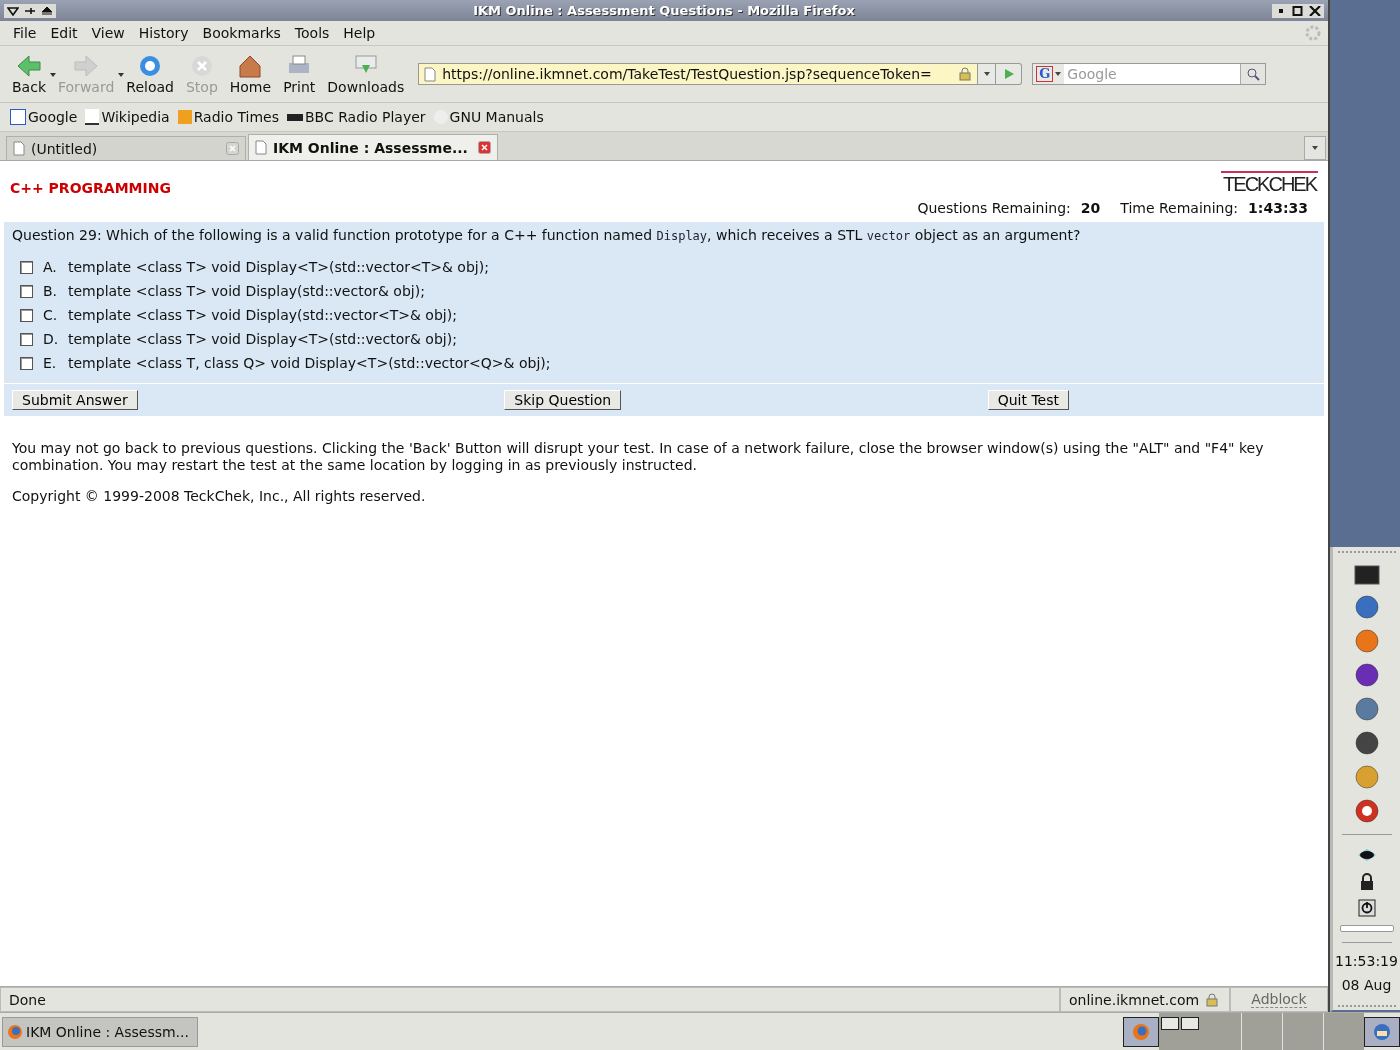 The image size is (1400, 1050). Describe the element at coordinates (163, 33) in the screenshot. I see `menu-item: History` at that location.